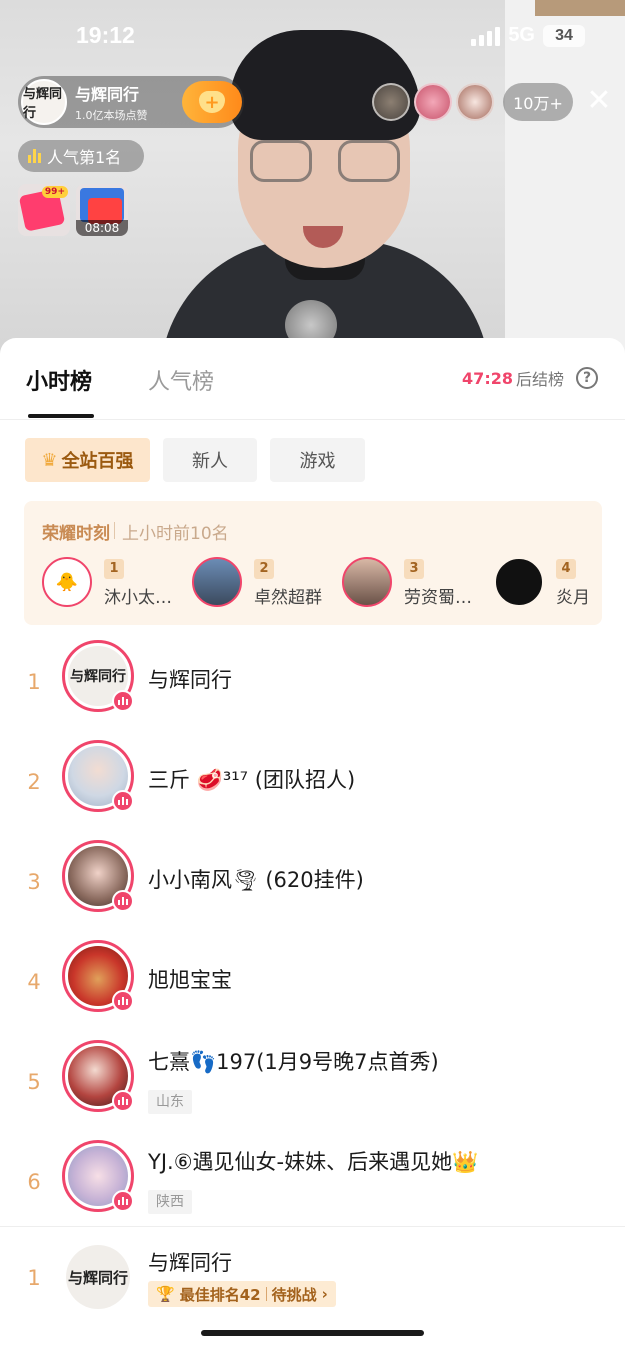 The height and width of the screenshot is (1351, 625). What do you see at coordinates (81, 156) in the screenshot?
I see `popularity-rank-badge: 人气第1名` at bounding box center [81, 156].